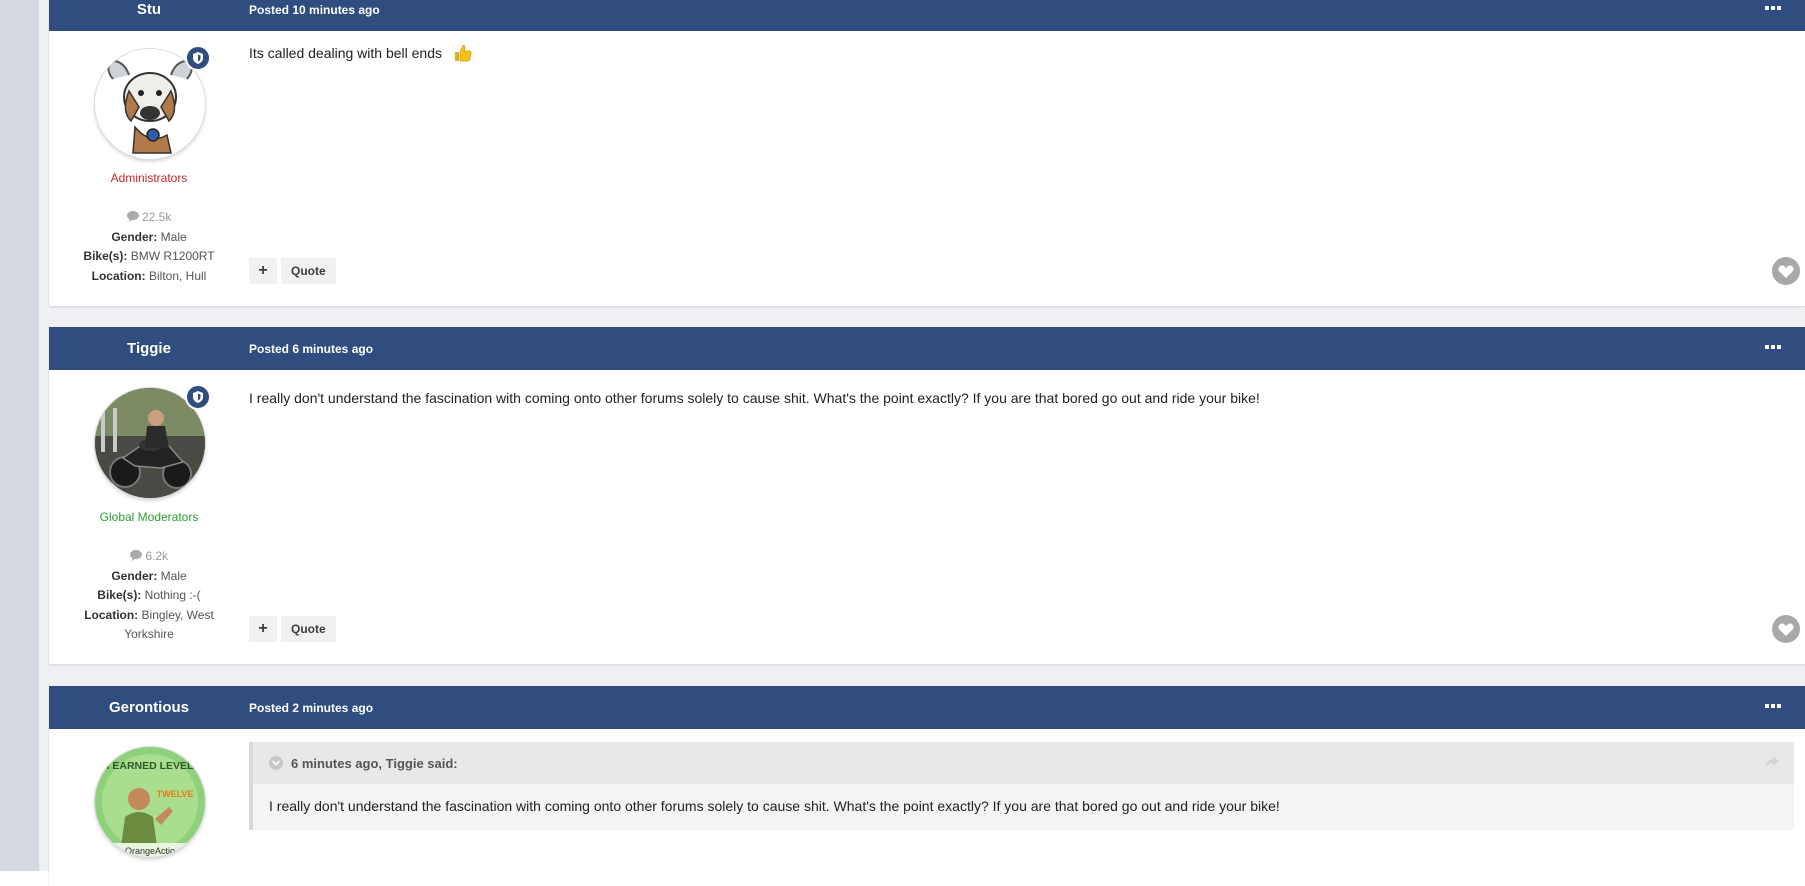 This screenshot has width=1805, height=886. I want to click on post-header: Gerontious Posted 2 minutes ago, so click(927, 707).